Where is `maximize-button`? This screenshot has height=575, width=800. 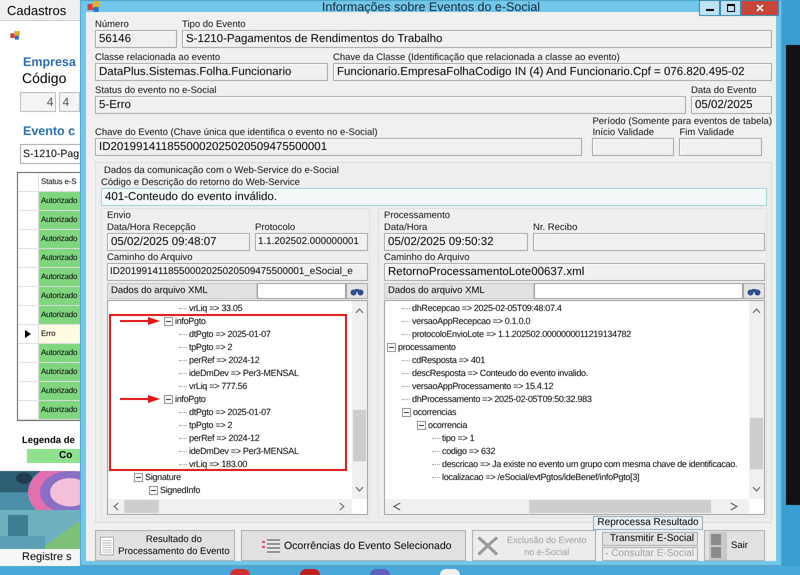 maximize-button is located at coordinates (730, 8).